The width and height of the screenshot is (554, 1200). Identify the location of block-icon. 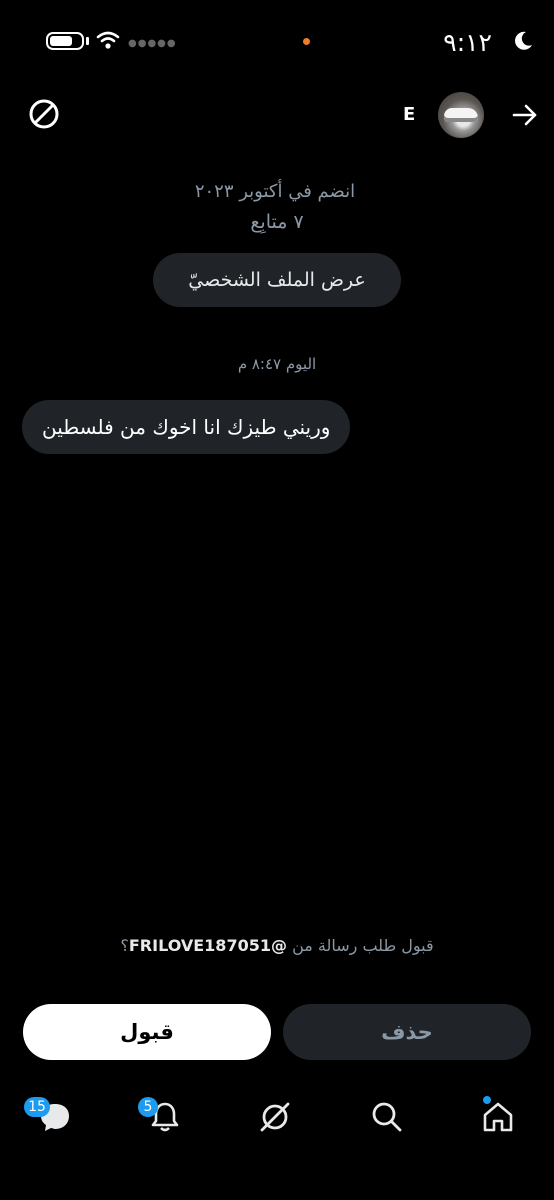
(44, 114).